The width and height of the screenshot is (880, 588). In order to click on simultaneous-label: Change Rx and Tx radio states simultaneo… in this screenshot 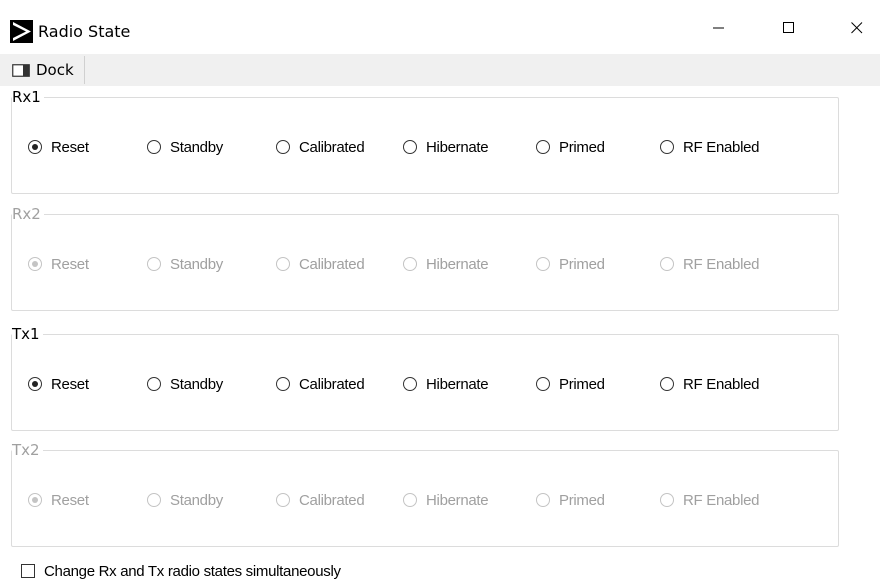, I will do `click(192, 571)`.